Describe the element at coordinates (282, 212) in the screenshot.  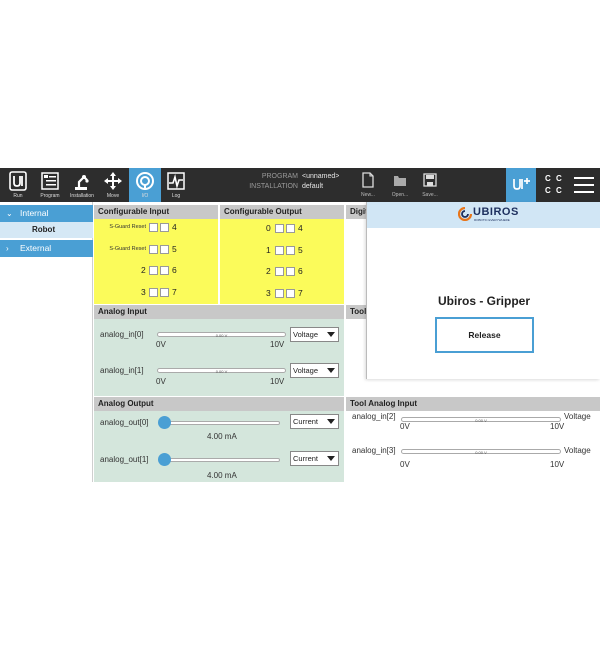
I see `configurable-output-header: Configurable Output` at that location.